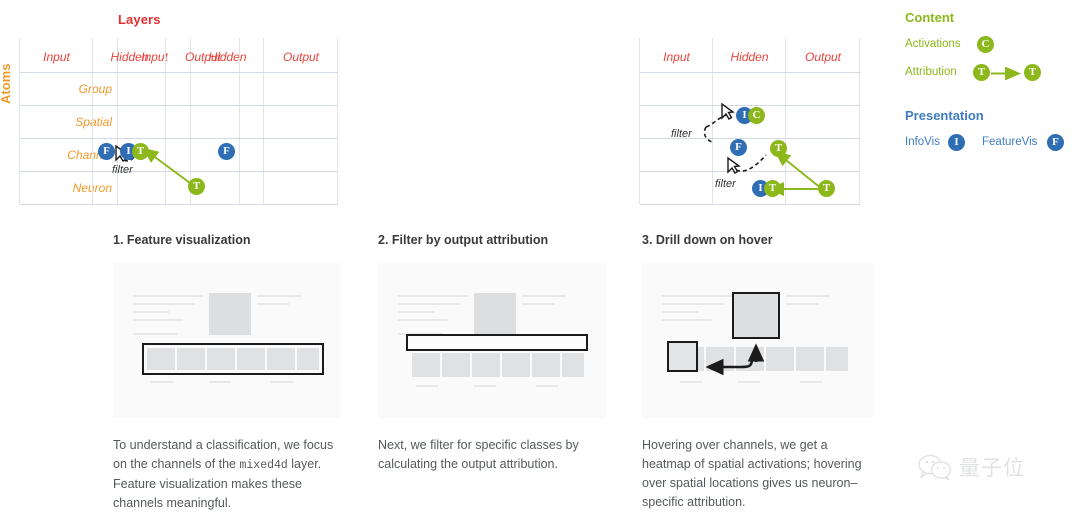 The image size is (1080, 521). Describe the element at coordinates (139, 19) in the screenshot. I see `layers-axis-title: Layers` at that location.